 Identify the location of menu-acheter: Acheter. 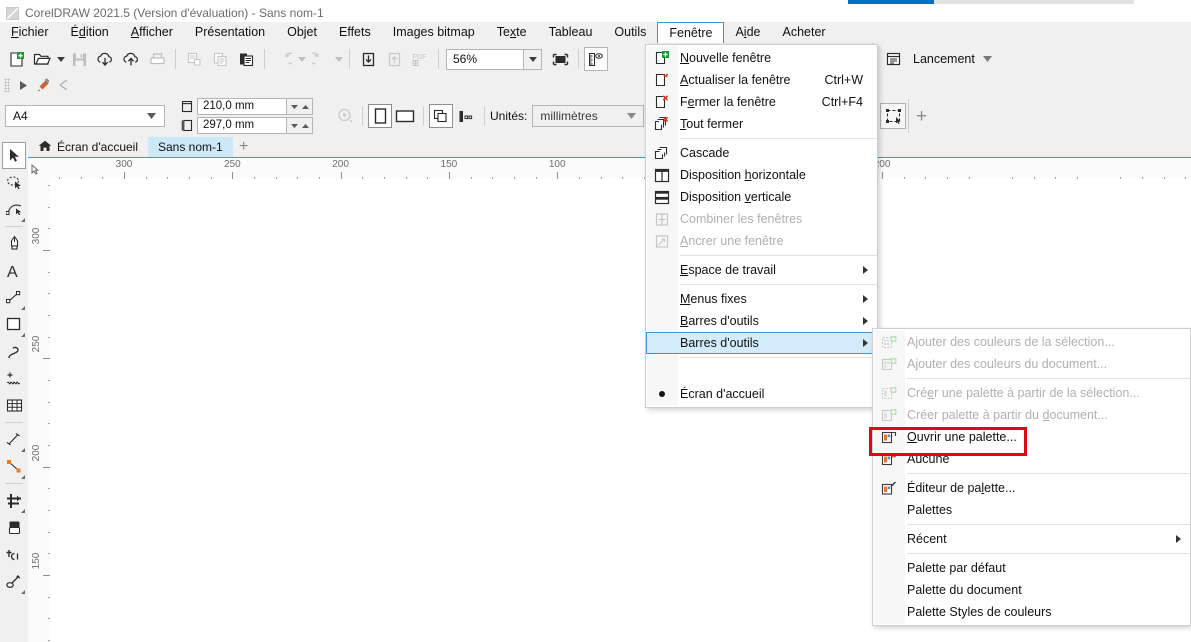
(803, 32).